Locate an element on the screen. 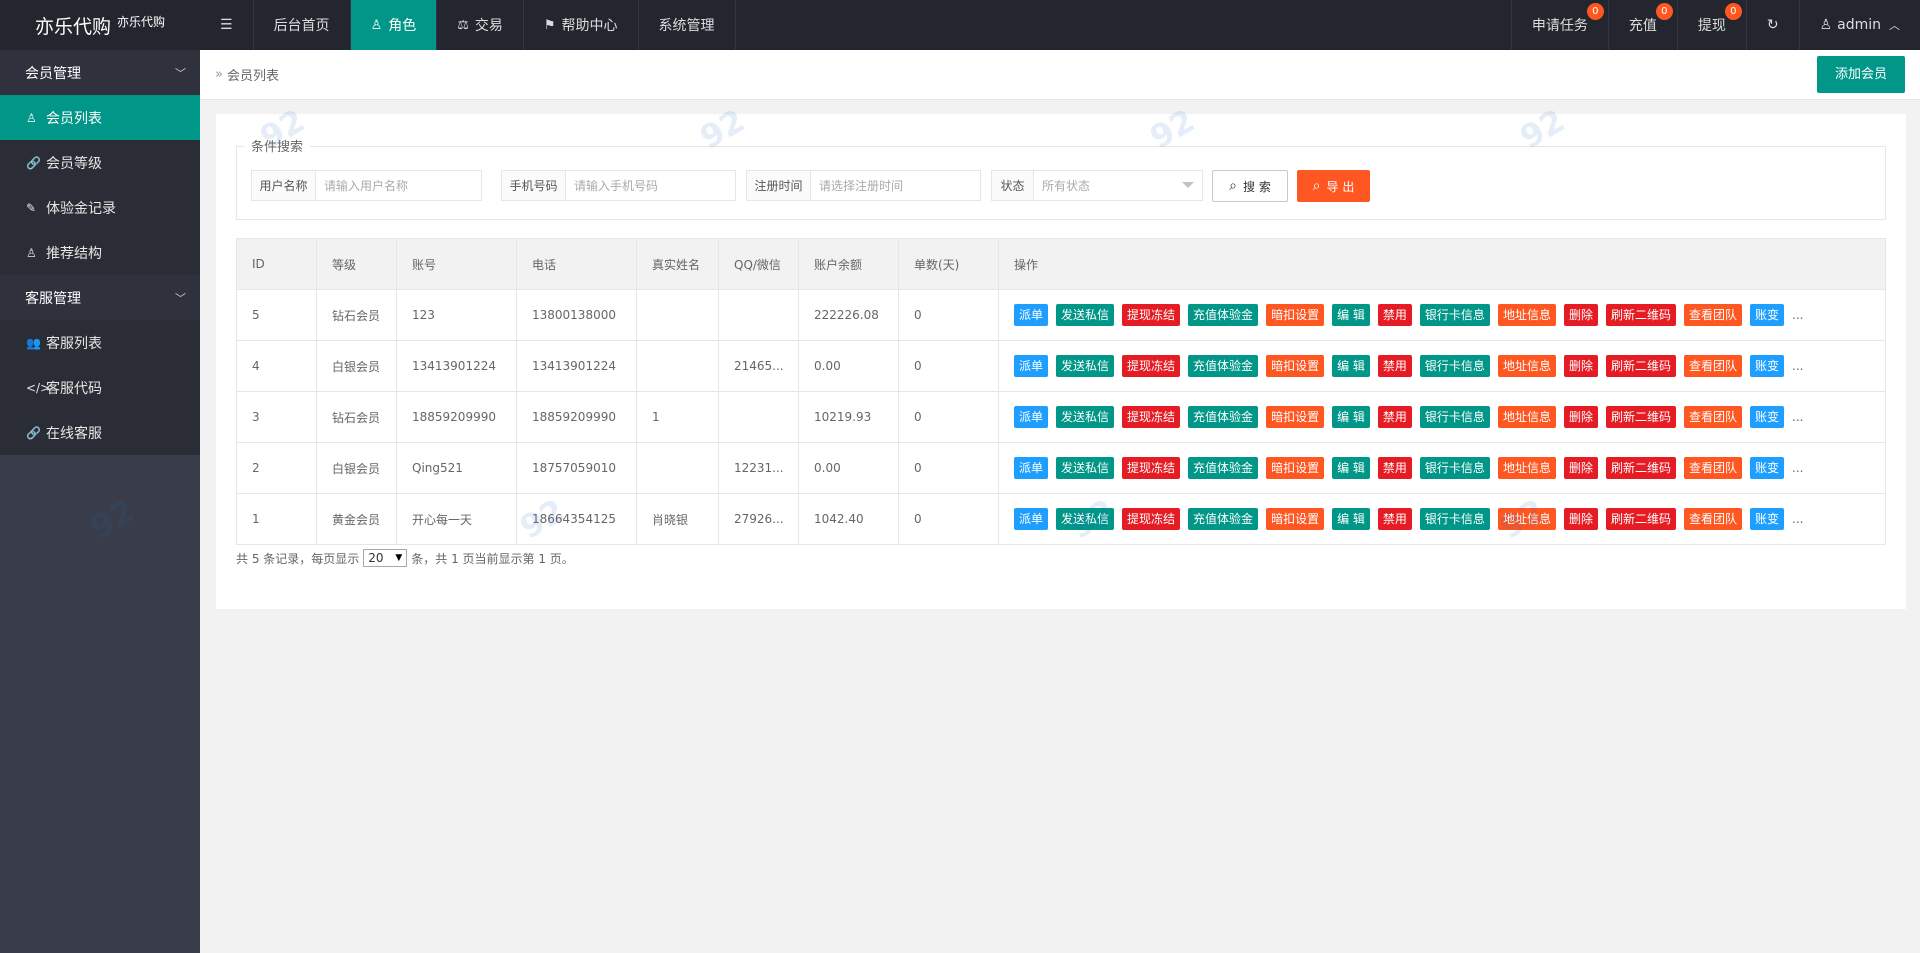 This screenshot has width=1920, height=953. nav-recharge: 充值 0 is located at coordinates (1642, 25).